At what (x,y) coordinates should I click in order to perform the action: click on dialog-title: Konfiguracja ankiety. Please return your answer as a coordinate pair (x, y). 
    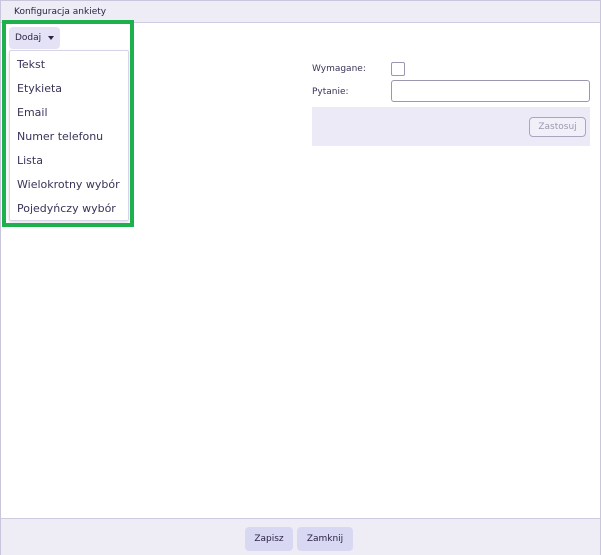
    Looking at the image, I should click on (300, 12).